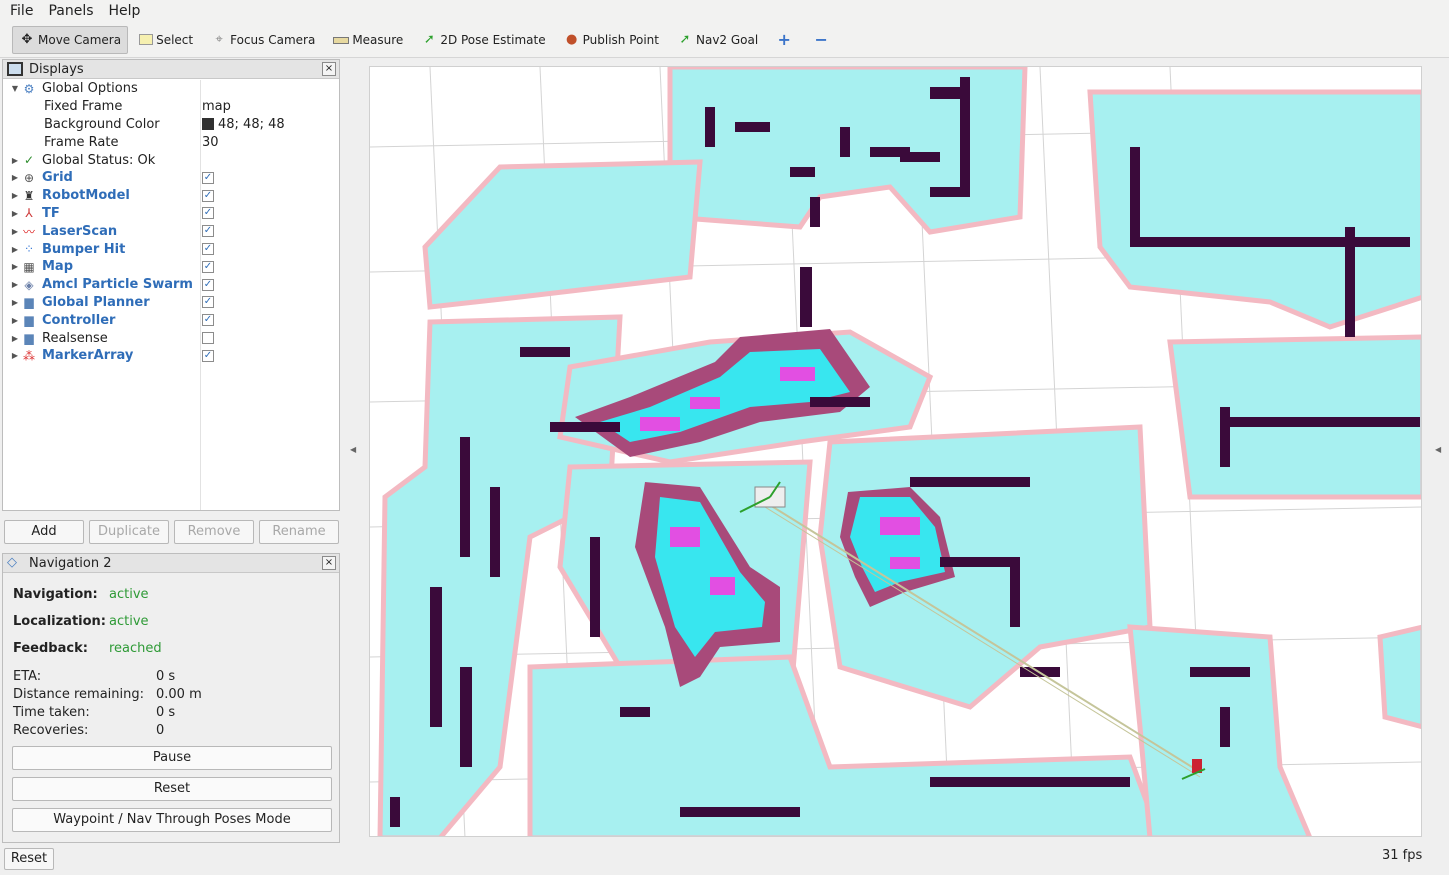  I want to click on global-planner-checkbox: ✓, so click(208, 302).